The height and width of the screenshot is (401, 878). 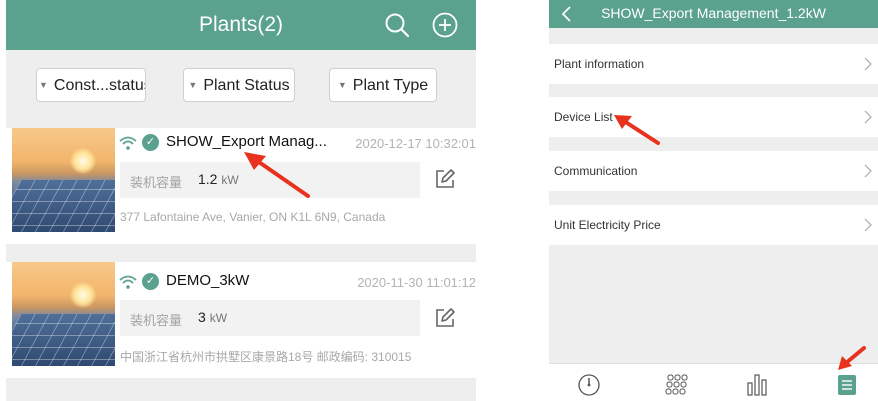 I want to click on capacity-value: 1.2 kW, so click(x=218, y=179).